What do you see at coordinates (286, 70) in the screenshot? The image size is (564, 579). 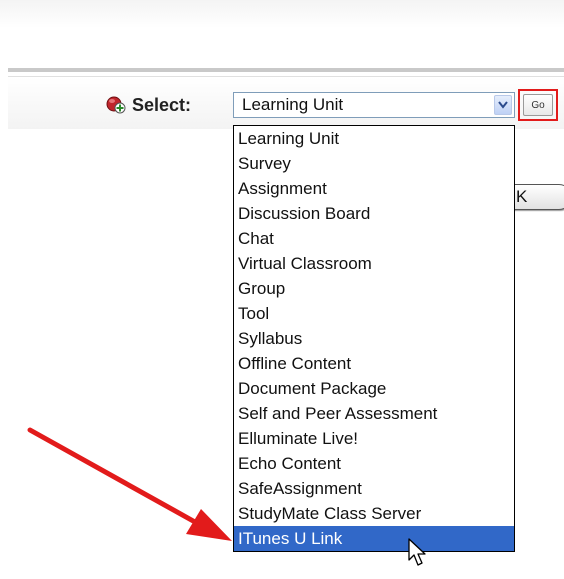 I see `divider` at bounding box center [286, 70].